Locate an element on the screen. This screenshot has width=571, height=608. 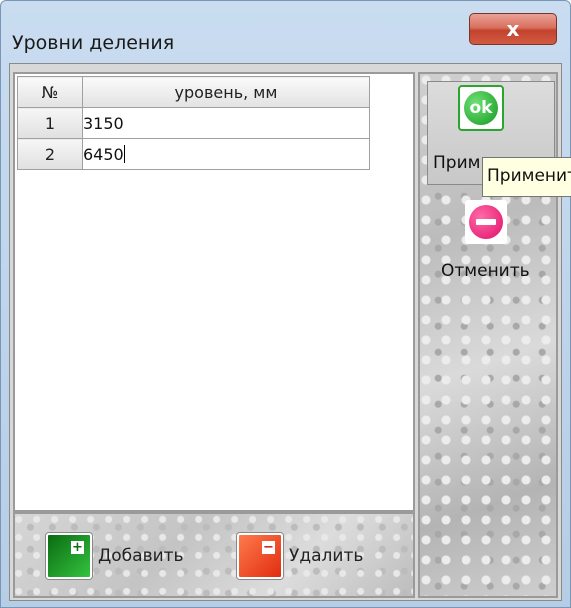
column-header-level: уровень, мм is located at coordinates (226, 92).